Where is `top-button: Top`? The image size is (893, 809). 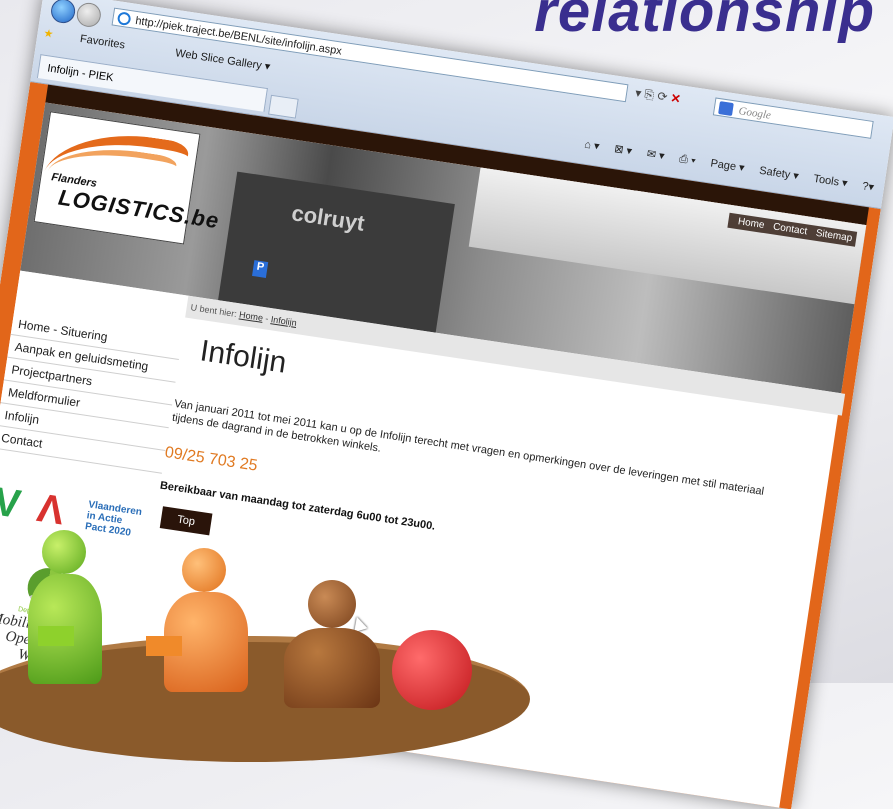 top-button: Top is located at coordinates (186, 521).